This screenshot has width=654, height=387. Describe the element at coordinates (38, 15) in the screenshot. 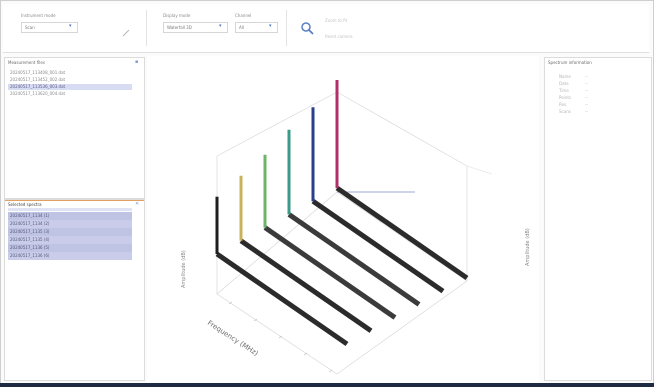

I see `instrument-mode-label: Instrument mode` at that location.